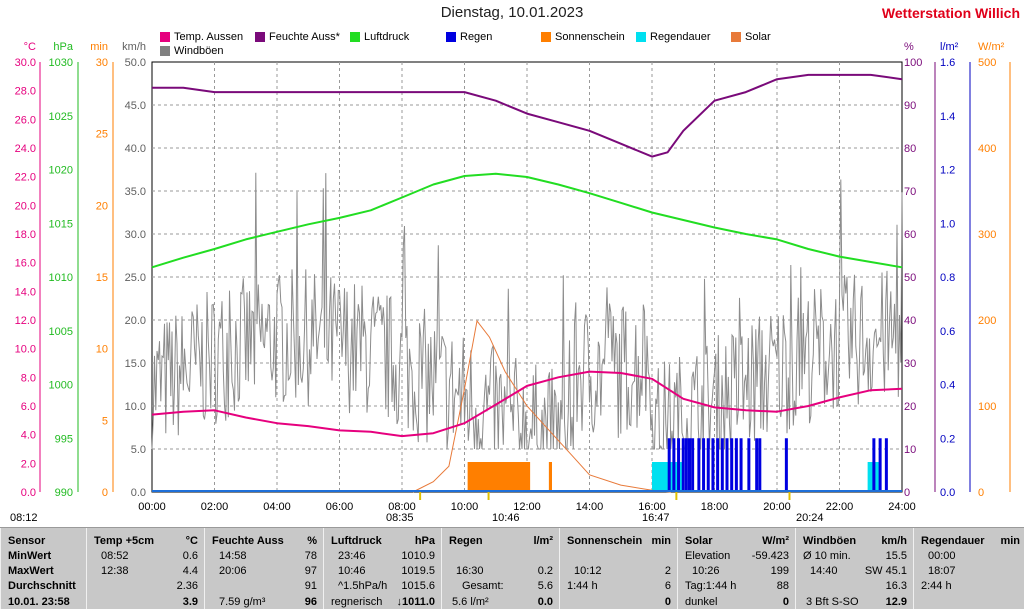 This screenshot has height=609, width=1024. I want to click on x-tick-label: 04:00, so click(277, 507).